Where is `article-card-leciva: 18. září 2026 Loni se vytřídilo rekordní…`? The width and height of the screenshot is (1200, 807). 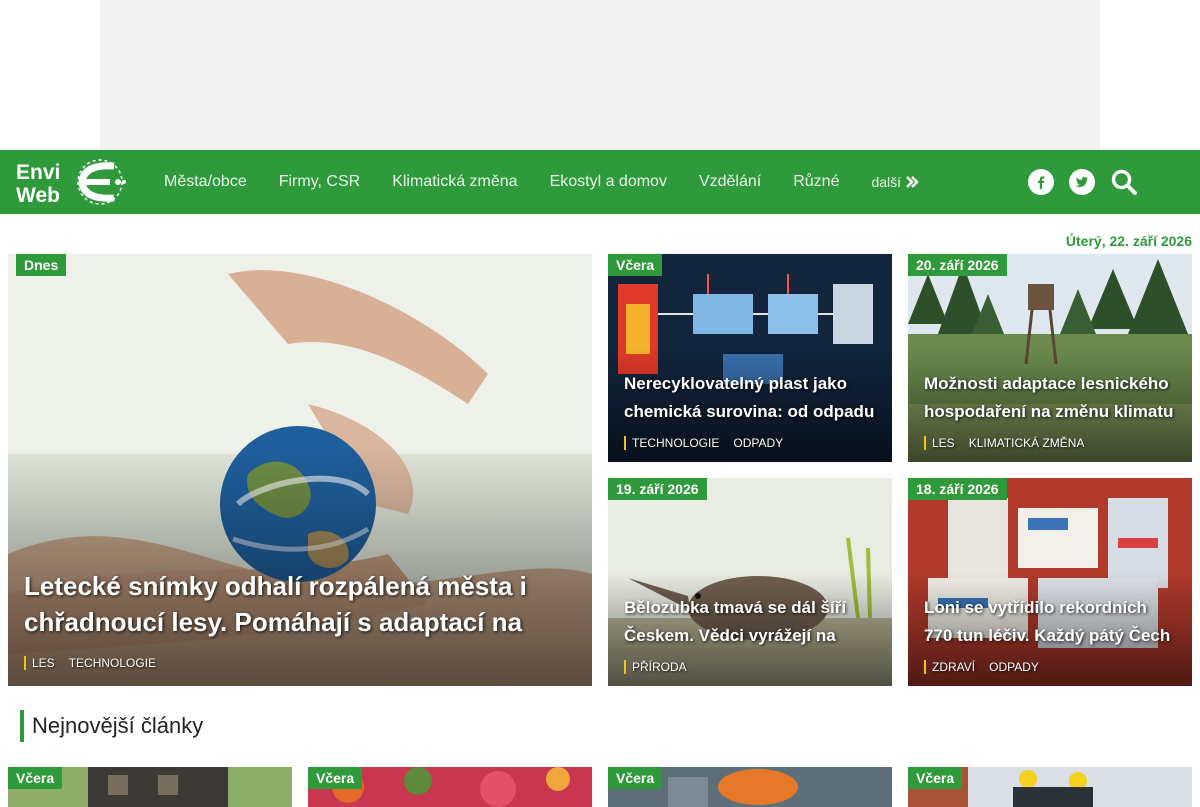
article-card-leciva: 18. září 2026 Loni se vytřídilo rekordní… is located at coordinates (1050, 582).